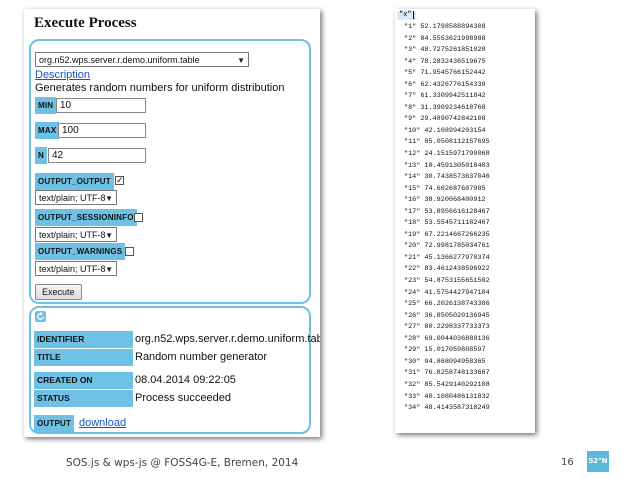 This screenshot has height=479, width=638. Describe the element at coordinates (76, 268) in the screenshot. I see `output-warnings-format-select: text/plain; UTF-8 ▼` at that location.